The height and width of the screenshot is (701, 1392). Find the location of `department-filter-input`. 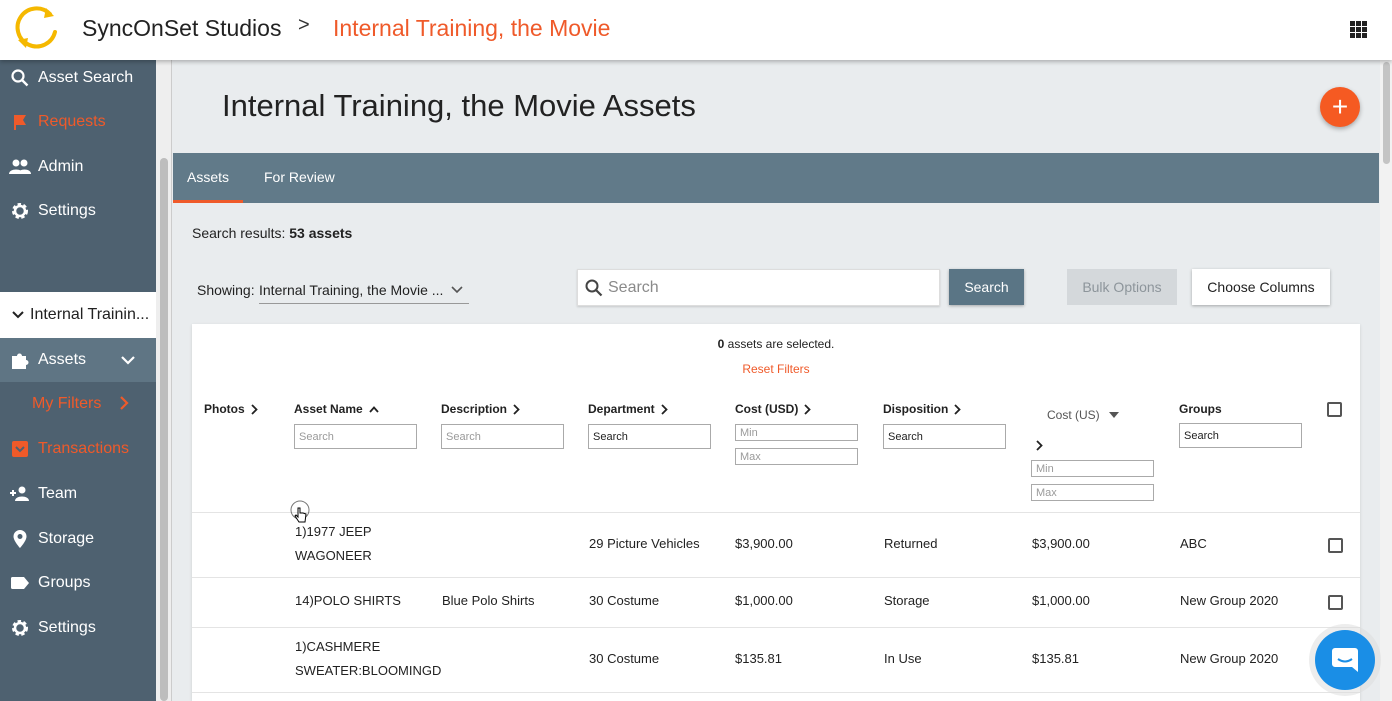

department-filter-input is located at coordinates (649, 436).